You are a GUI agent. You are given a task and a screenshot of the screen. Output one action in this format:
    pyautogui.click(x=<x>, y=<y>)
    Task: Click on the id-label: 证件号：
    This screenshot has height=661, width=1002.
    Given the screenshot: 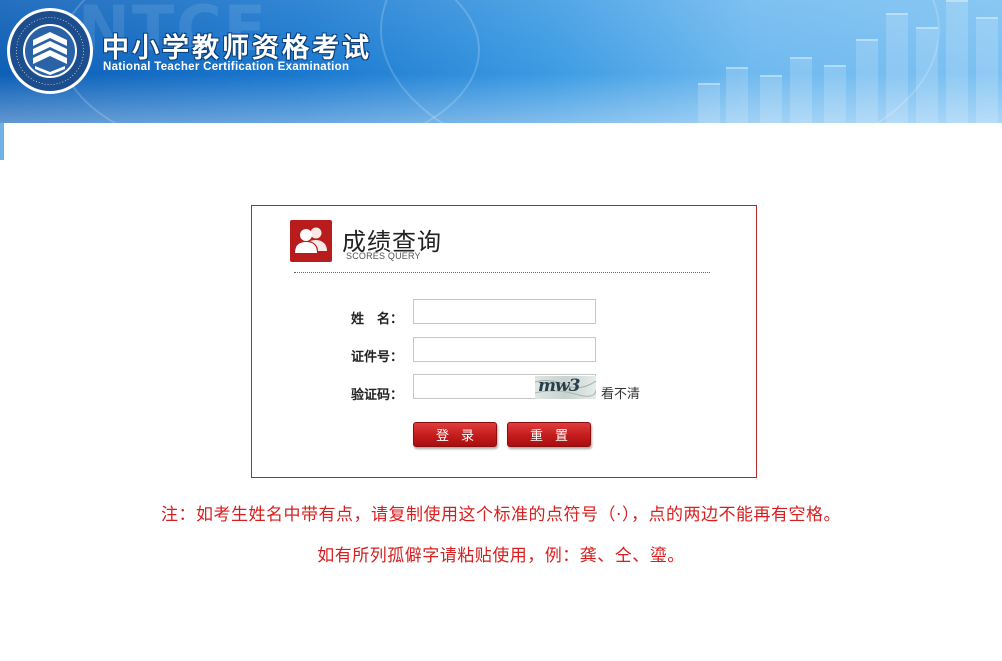 What is the action you would take?
    pyautogui.click(x=377, y=357)
    